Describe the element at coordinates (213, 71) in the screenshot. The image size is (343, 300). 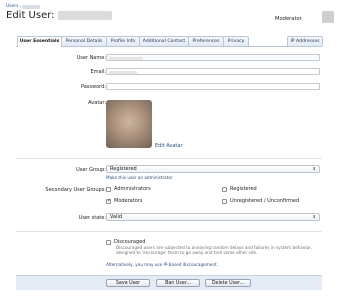
I see `email-field` at that location.